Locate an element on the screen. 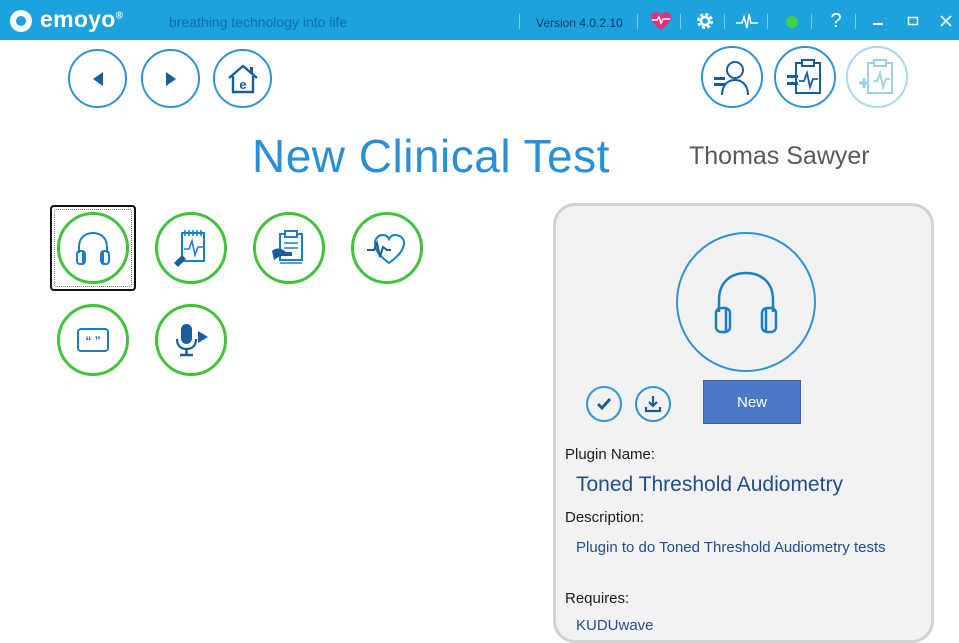 The width and height of the screenshot is (959, 643). plugin-name-value: Toned Threshold Audiometry is located at coordinates (709, 484).